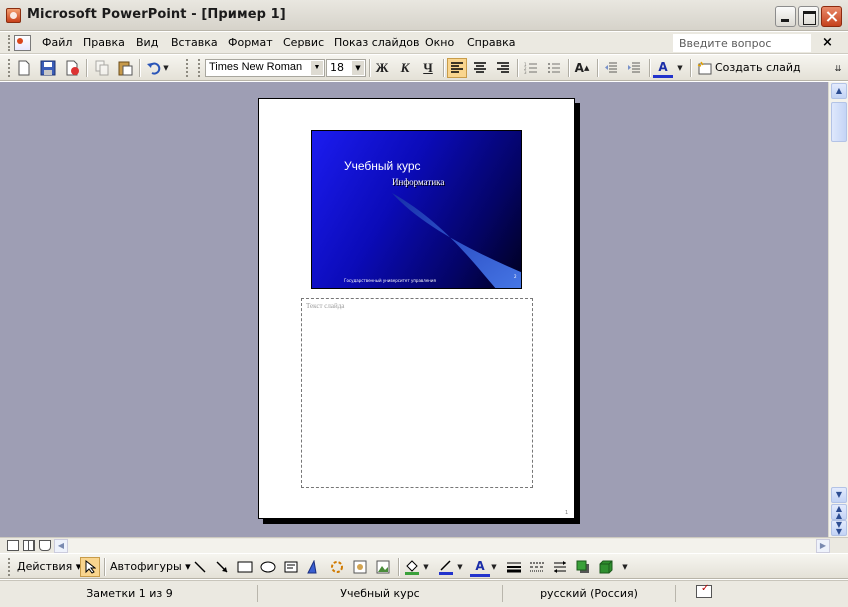 The height and width of the screenshot is (607, 848). Describe the element at coordinates (125, 68) in the screenshot. I see `paste-icon` at that location.